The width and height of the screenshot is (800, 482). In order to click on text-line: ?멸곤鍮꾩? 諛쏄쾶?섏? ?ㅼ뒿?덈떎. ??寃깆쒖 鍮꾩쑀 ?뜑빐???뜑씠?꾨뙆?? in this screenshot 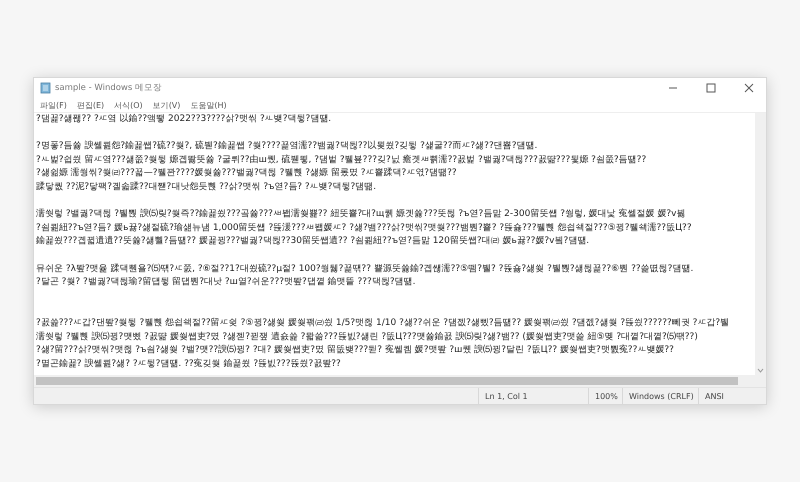, I will do `click(188, 364)`.